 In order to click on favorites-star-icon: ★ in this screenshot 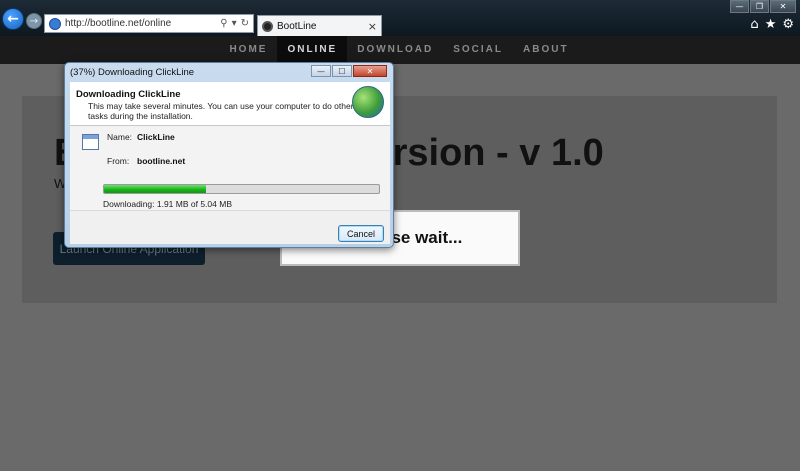, I will do `click(771, 24)`.